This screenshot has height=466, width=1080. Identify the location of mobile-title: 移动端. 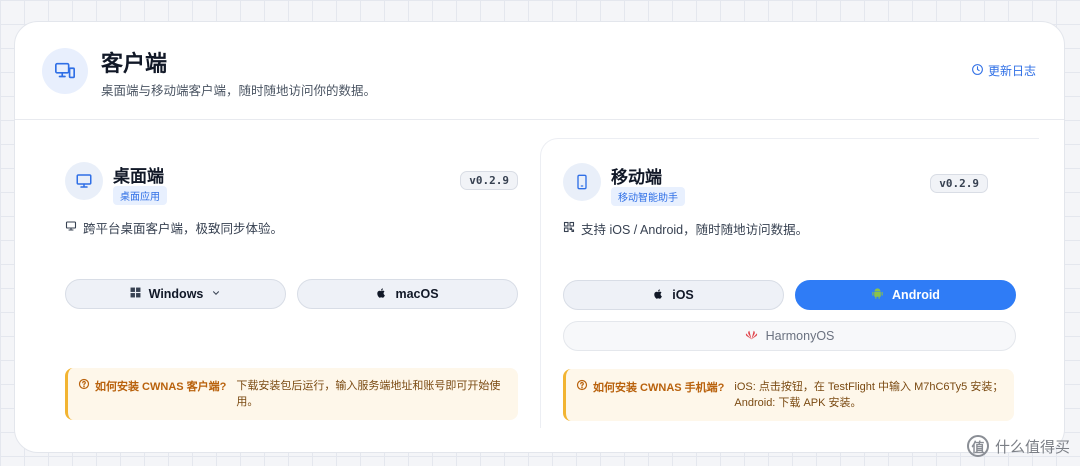
(636, 177).